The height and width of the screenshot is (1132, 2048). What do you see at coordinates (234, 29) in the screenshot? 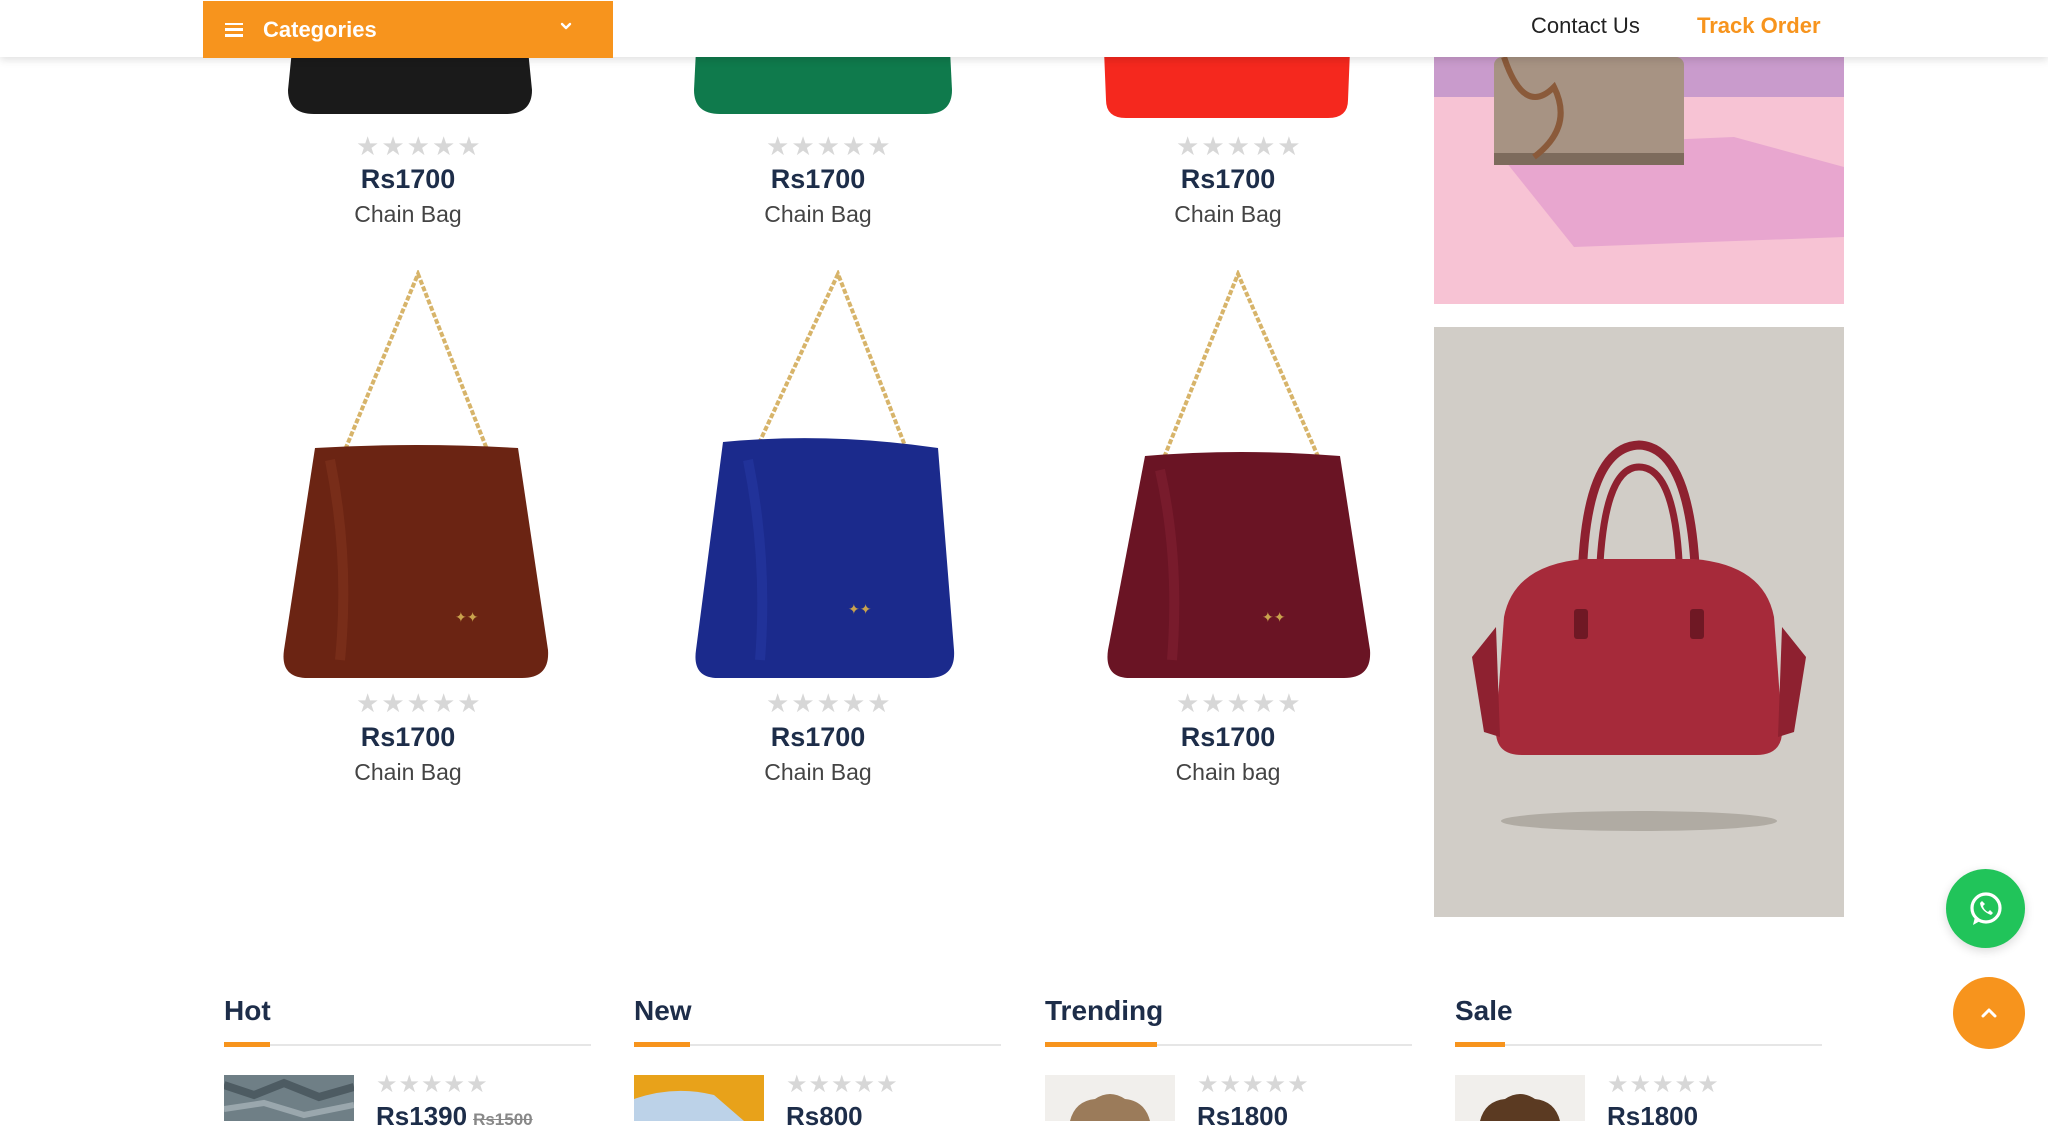
I see `menu-icon` at bounding box center [234, 29].